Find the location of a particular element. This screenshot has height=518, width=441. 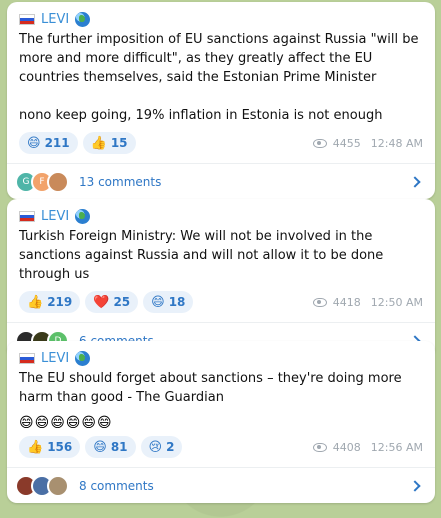

post-footer: 😄 211 👍 15 4455 12:48 AM is located at coordinates (221, 143).